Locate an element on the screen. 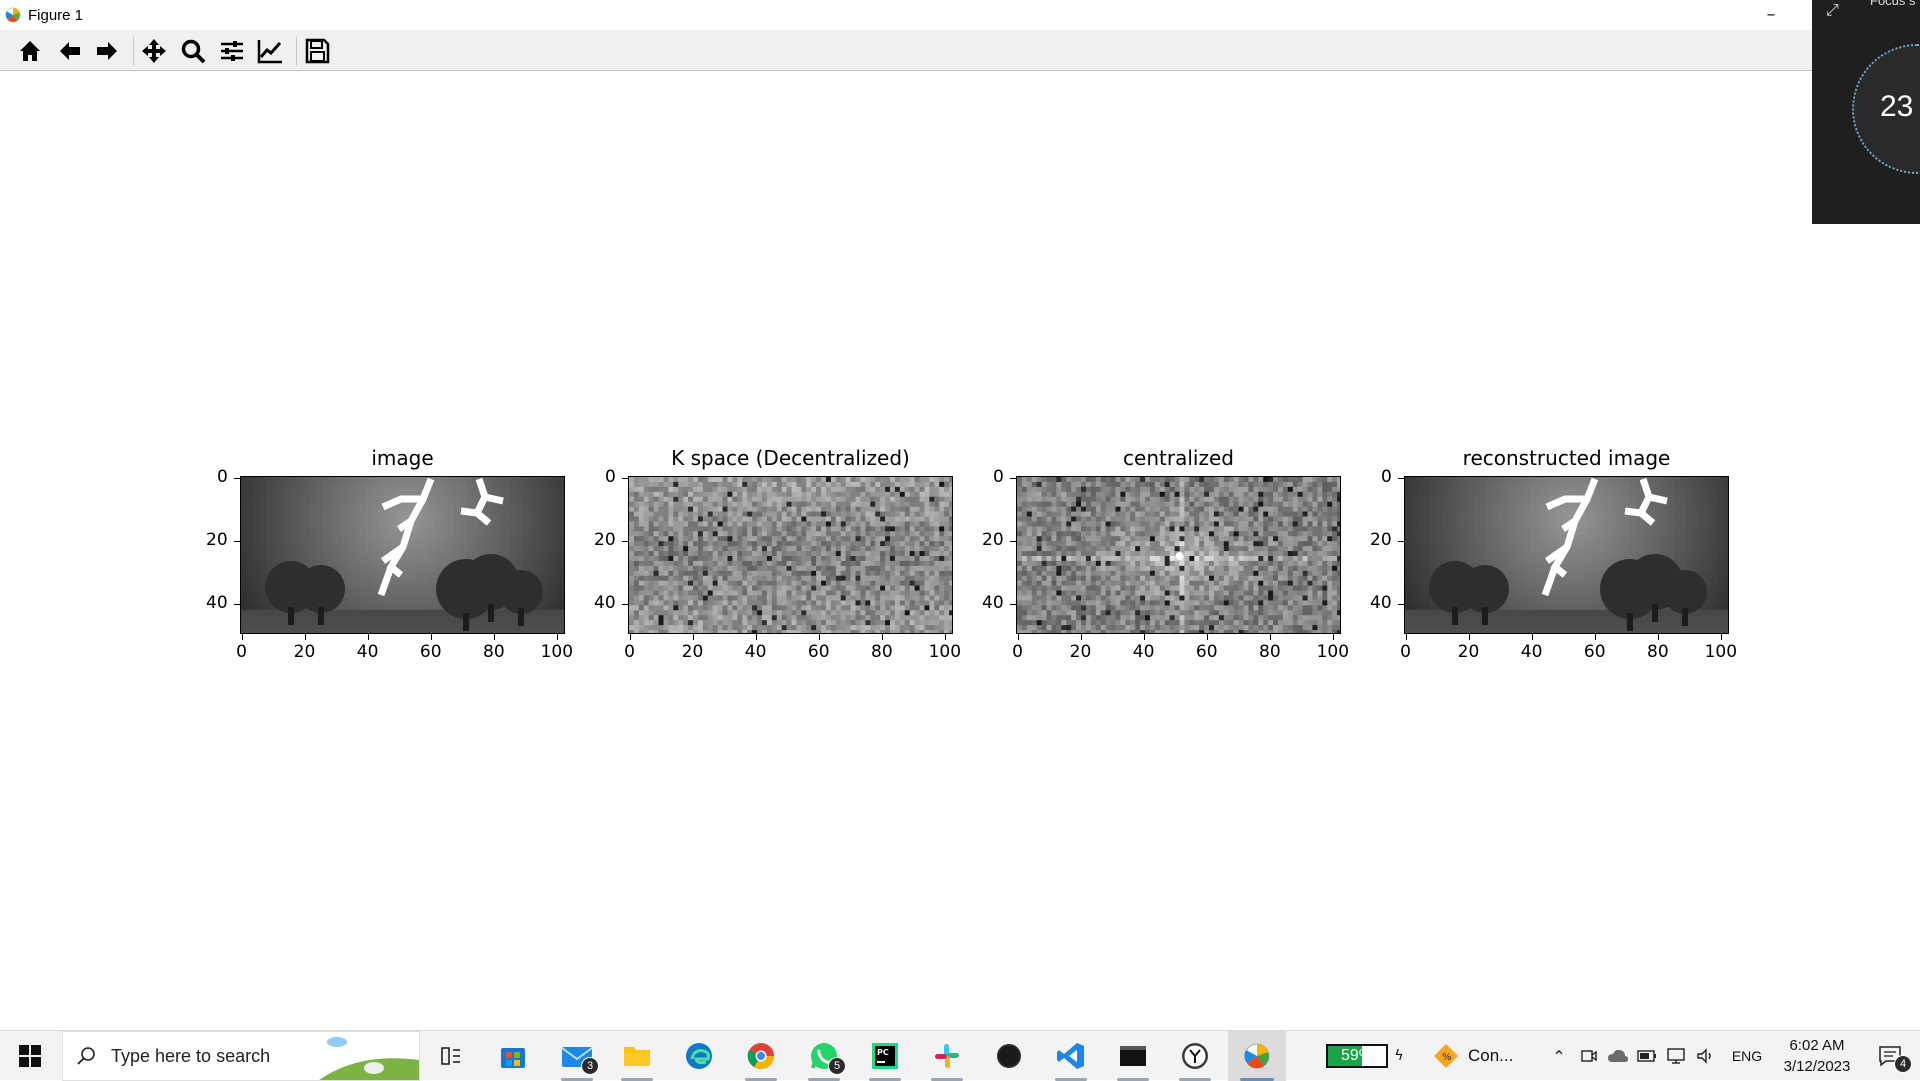 The image size is (1920, 1081). file-explorer-button is located at coordinates (637, 1056).